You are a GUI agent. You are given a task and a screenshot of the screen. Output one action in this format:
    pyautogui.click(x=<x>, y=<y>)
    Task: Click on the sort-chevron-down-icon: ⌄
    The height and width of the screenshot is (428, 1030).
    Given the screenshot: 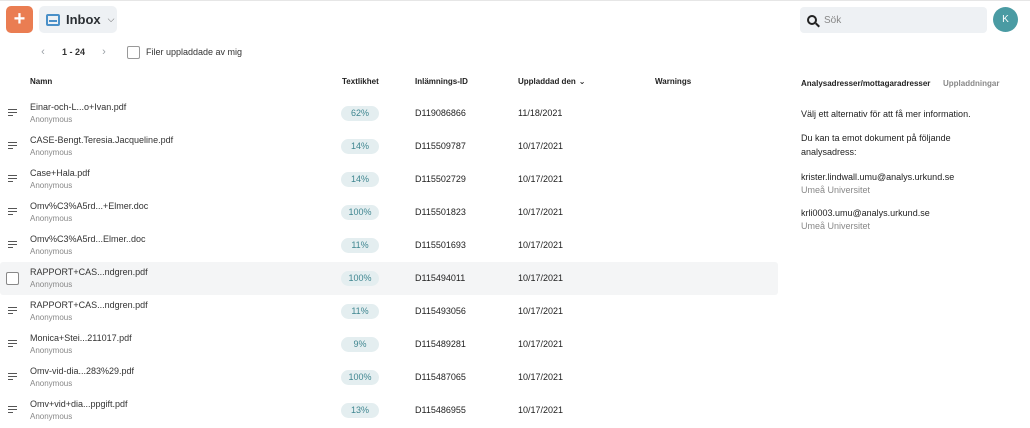 What is the action you would take?
    pyautogui.click(x=582, y=81)
    